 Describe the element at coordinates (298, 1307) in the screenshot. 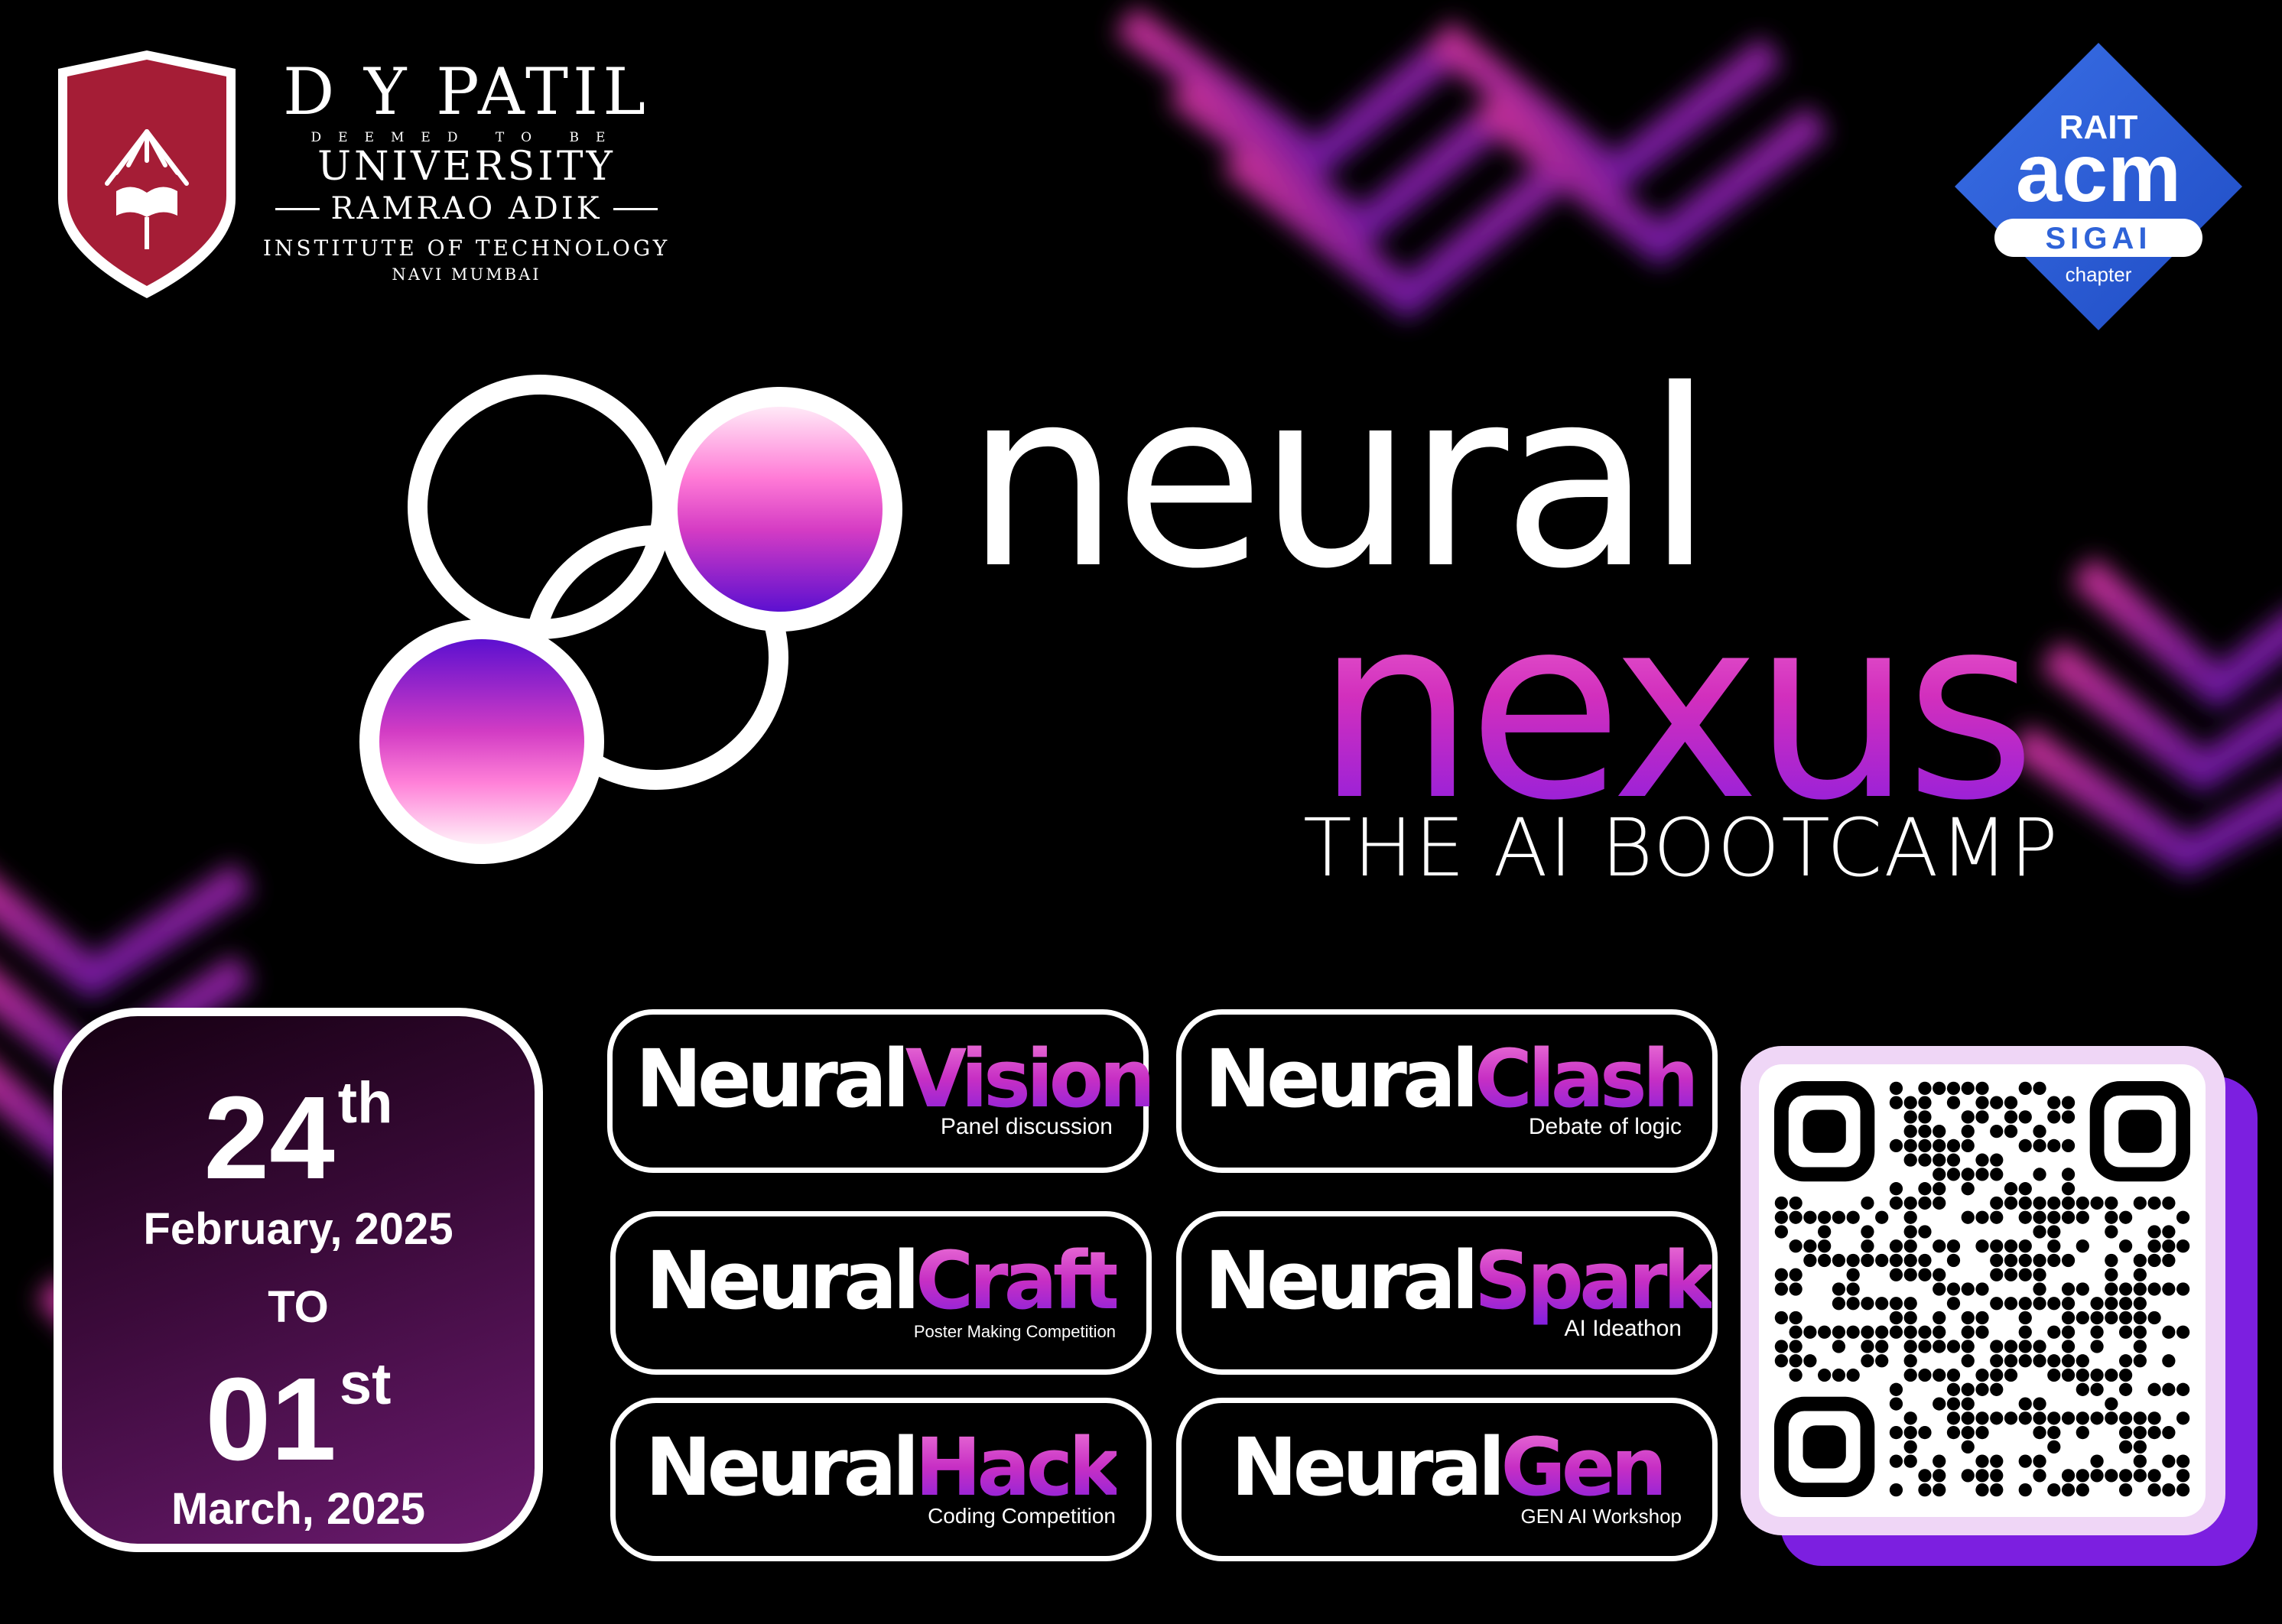

I see `date-separator: TO` at that location.